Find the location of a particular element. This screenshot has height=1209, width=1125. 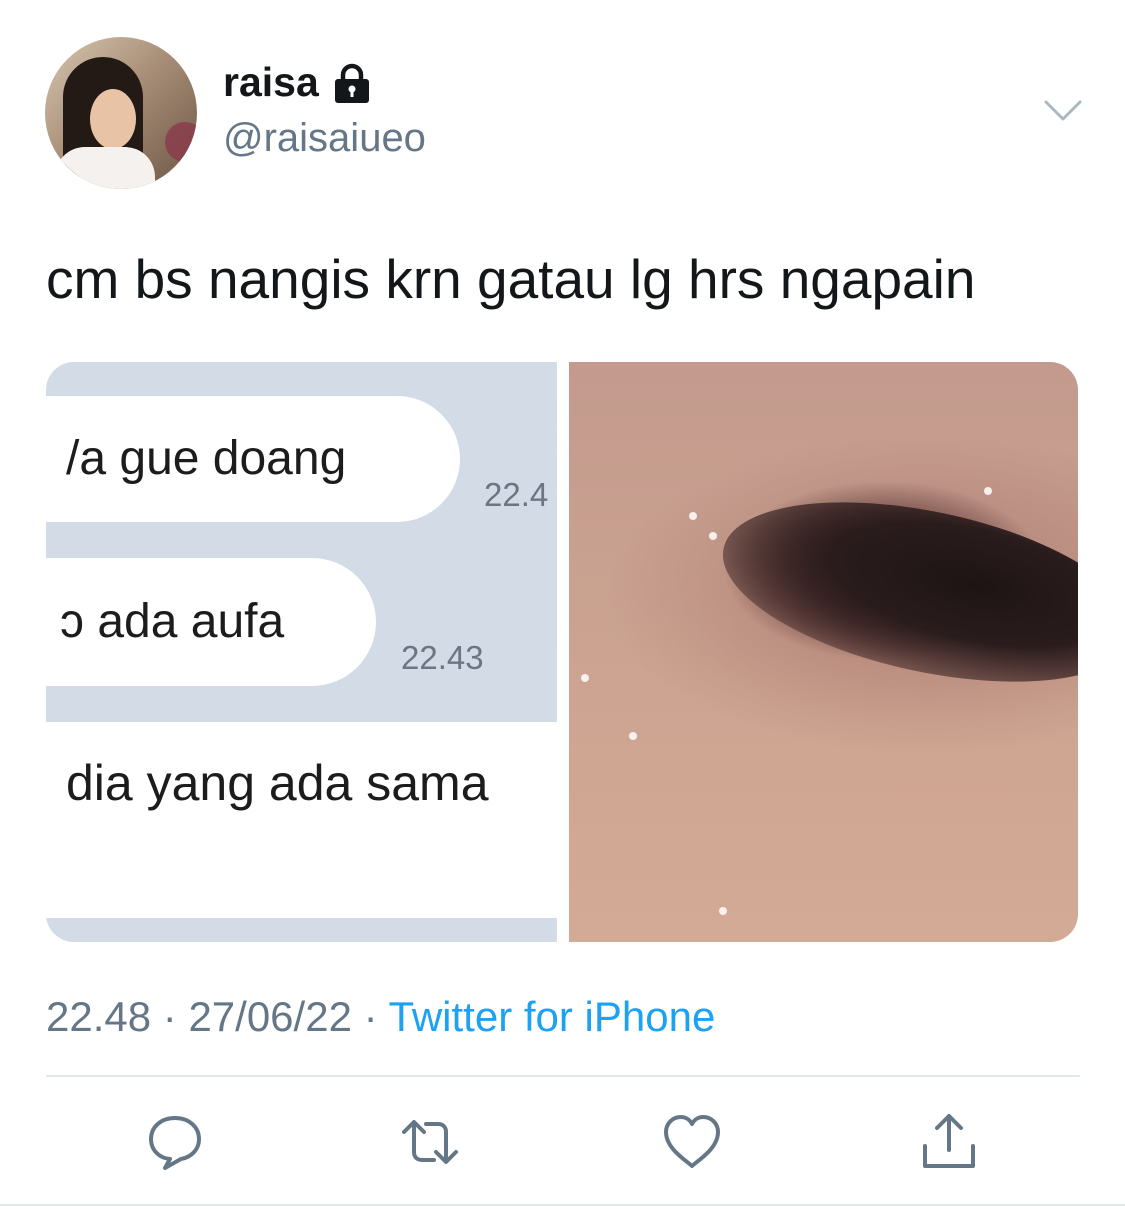

tweet-meta: 22.48 · 27/06/22 · Twitter for iPhone is located at coordinates (380, 1017).